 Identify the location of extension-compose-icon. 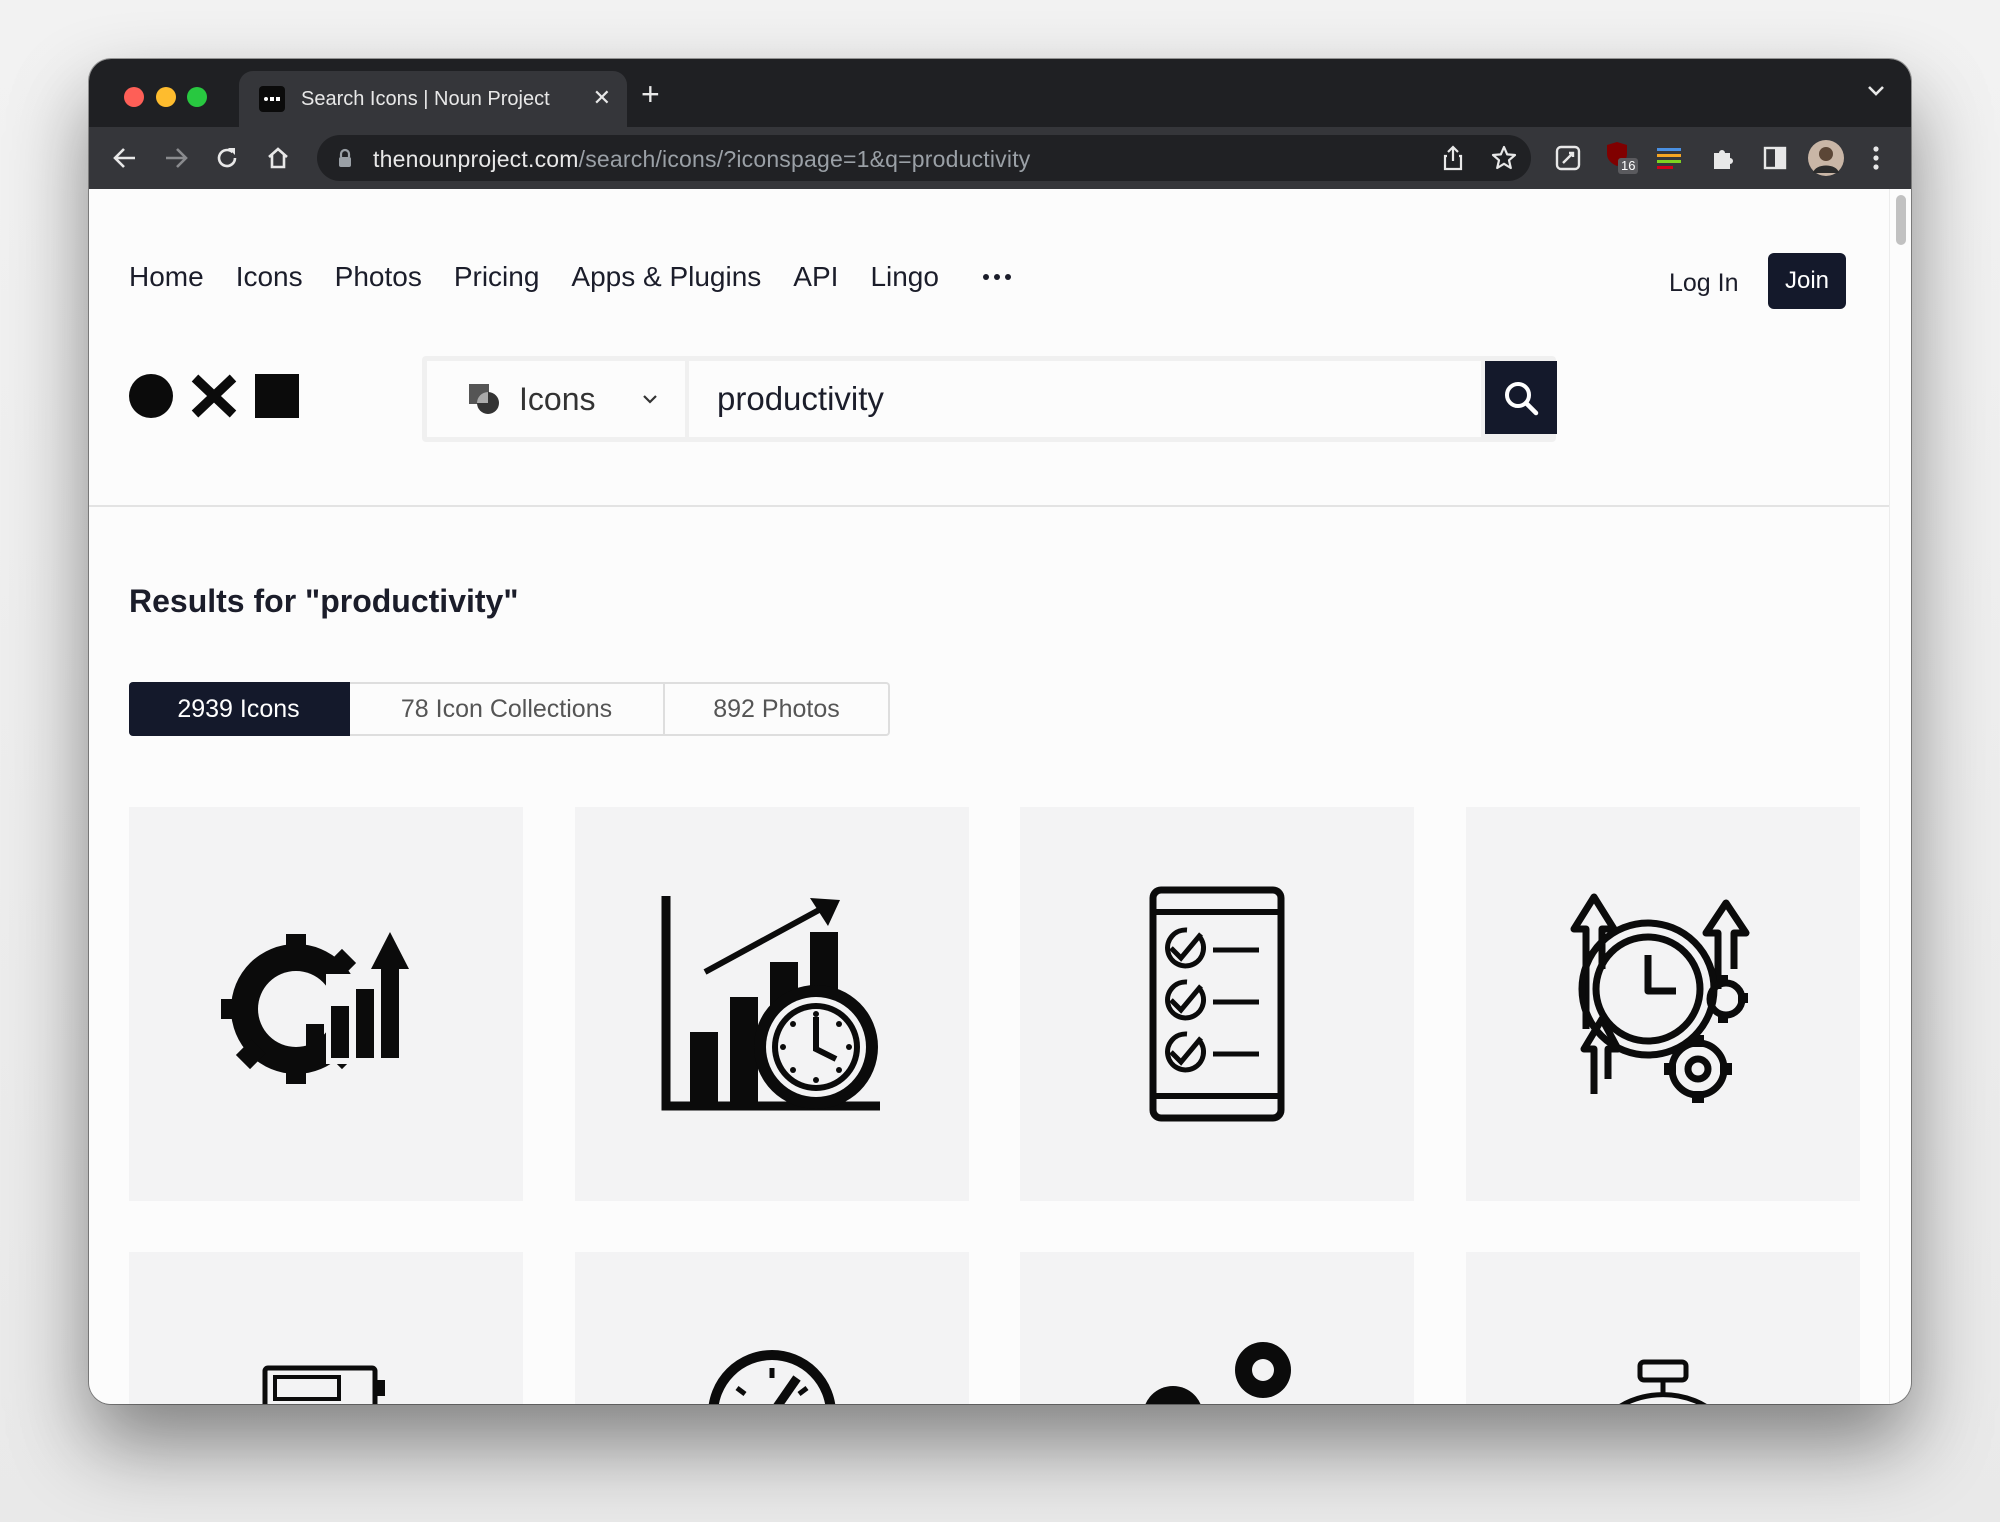
(1568, 158).